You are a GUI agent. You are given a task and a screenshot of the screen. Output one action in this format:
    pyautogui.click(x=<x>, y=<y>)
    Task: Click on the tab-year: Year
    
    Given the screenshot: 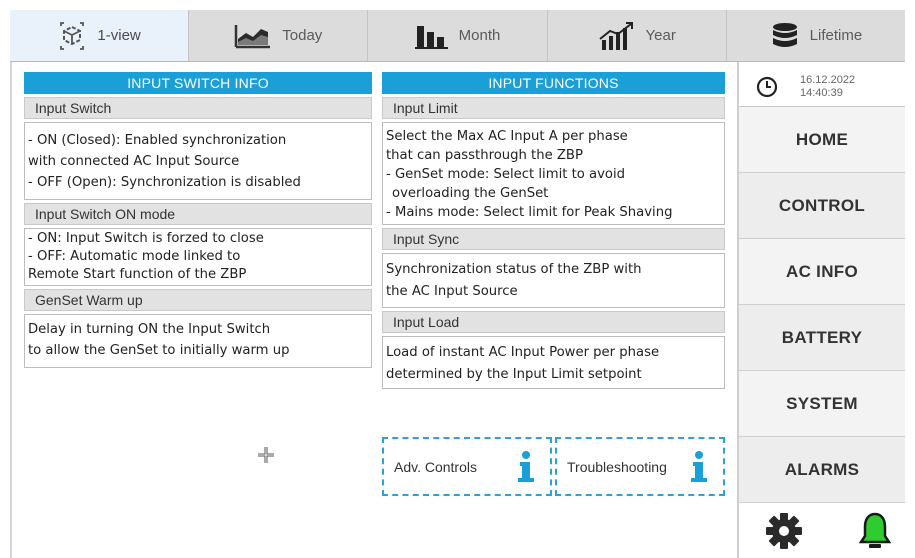 What is the action you would take?
    pyautogui.click(x=637, y=35)
    